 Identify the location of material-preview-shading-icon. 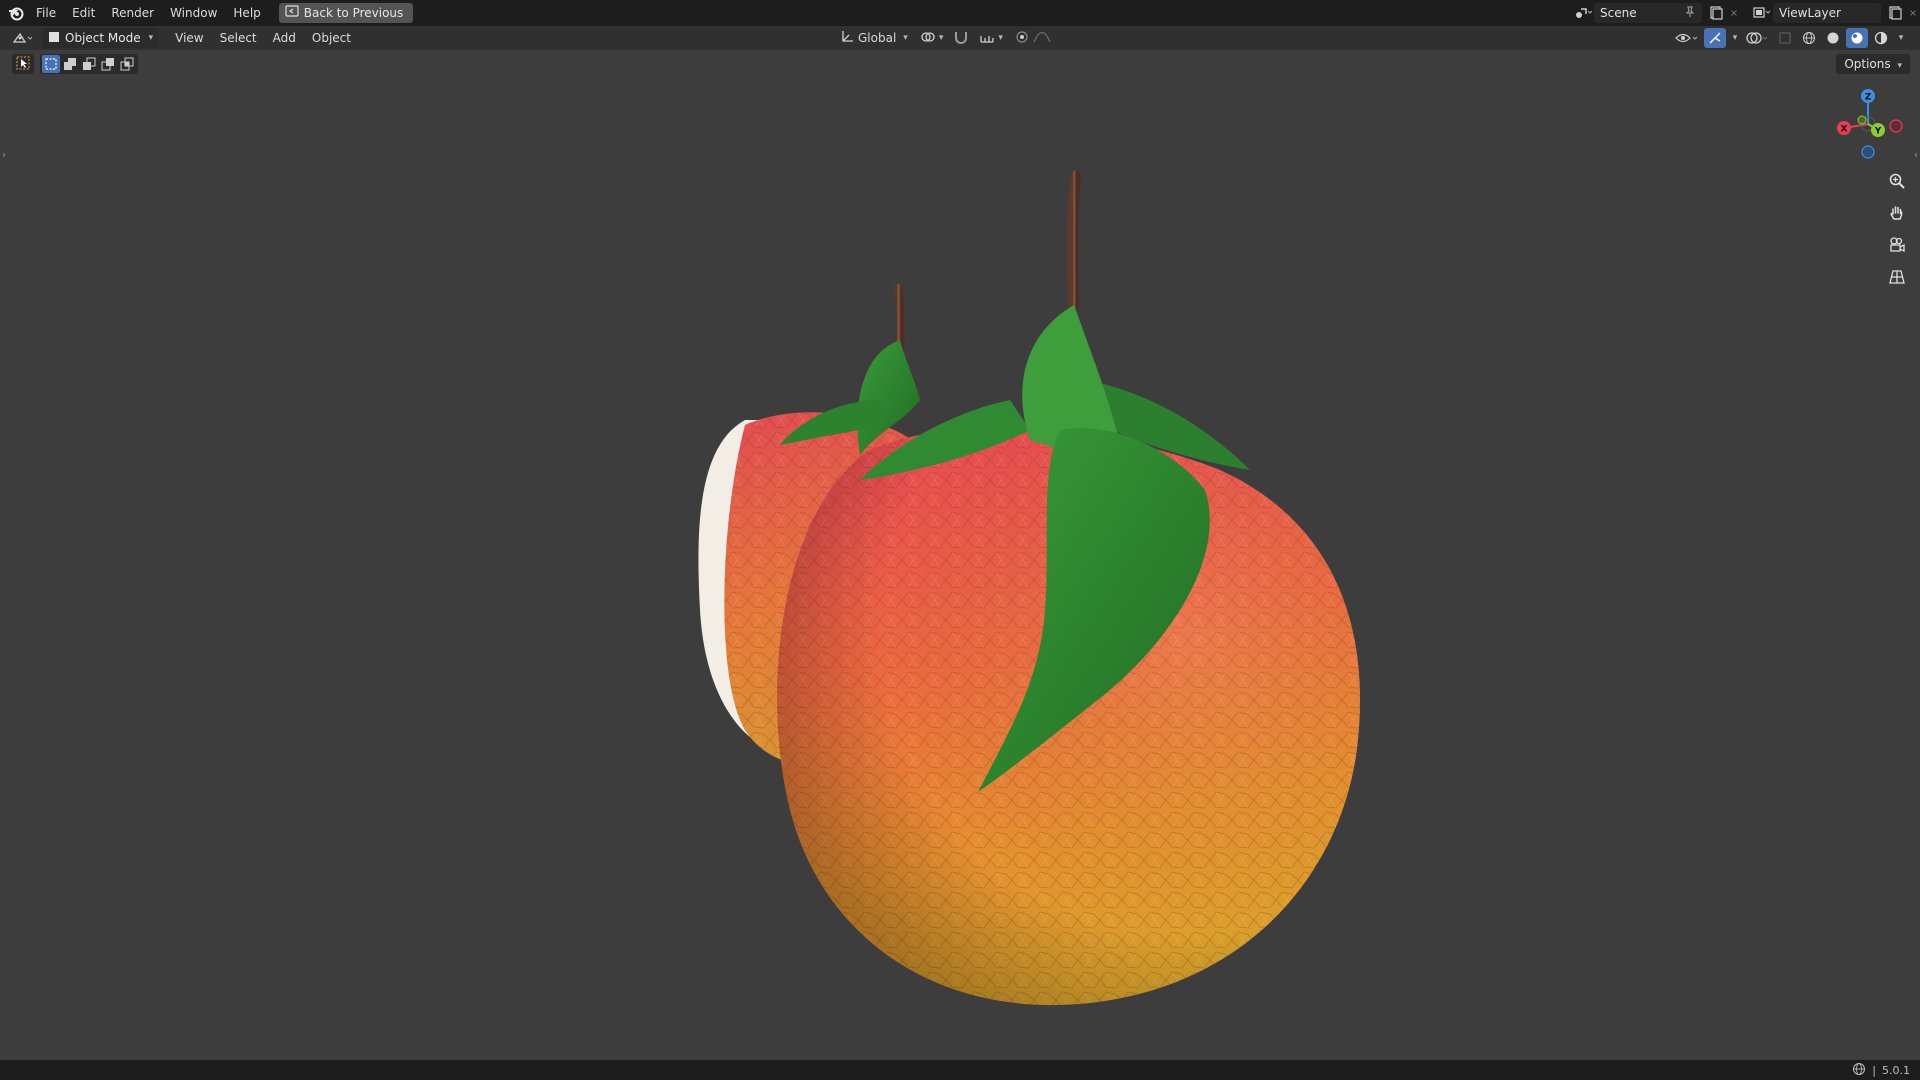
(1857, 38).